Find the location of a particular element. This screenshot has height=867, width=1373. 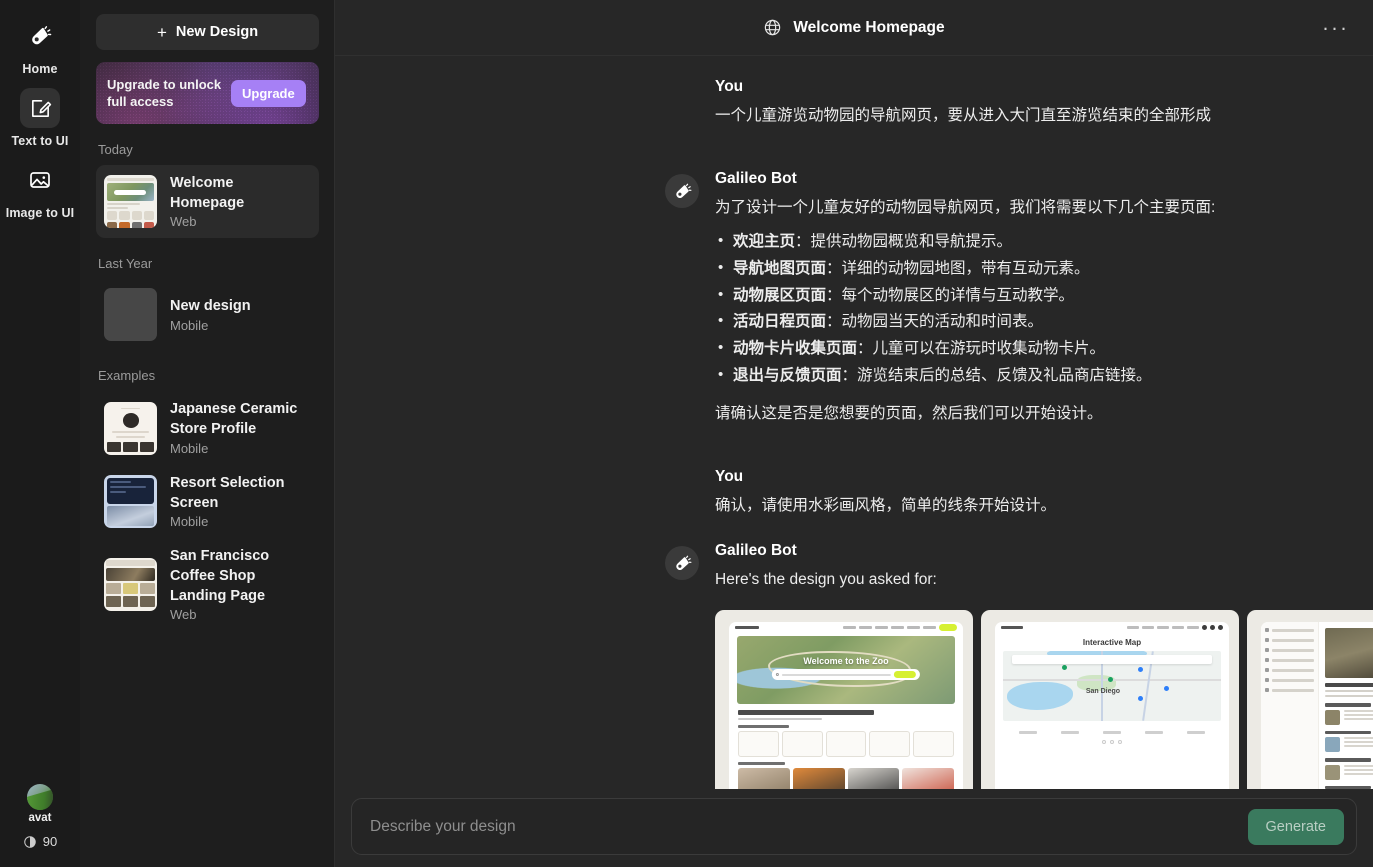

list-item-bold: 活动日程页面 is located at coordinates (780, 322).